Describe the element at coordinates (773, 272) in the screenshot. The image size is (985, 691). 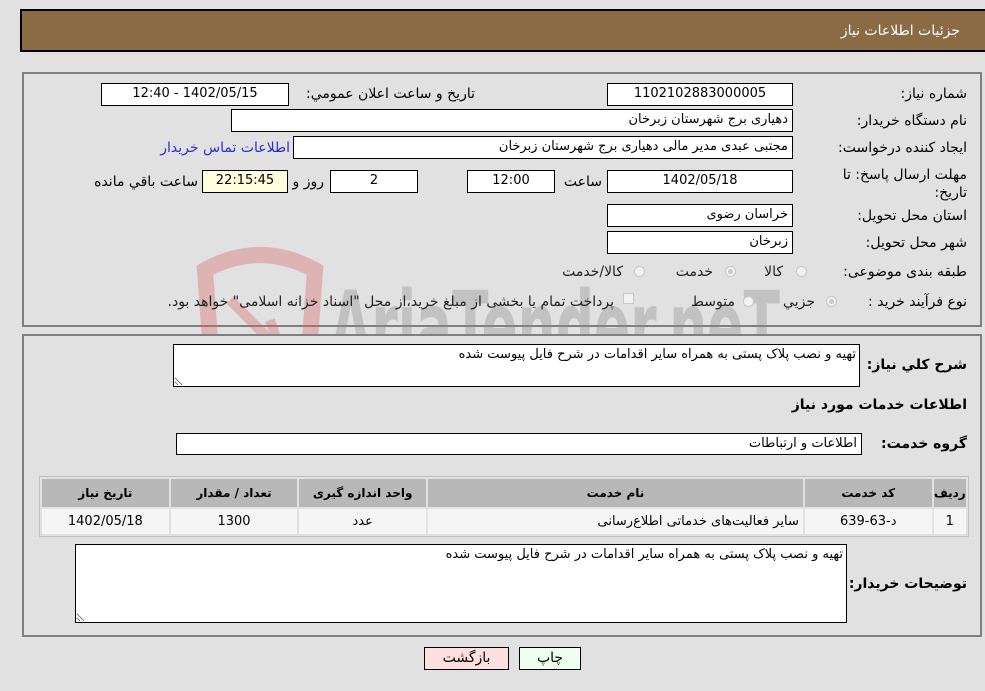
I see `category-goods-label: کالا` at that location.